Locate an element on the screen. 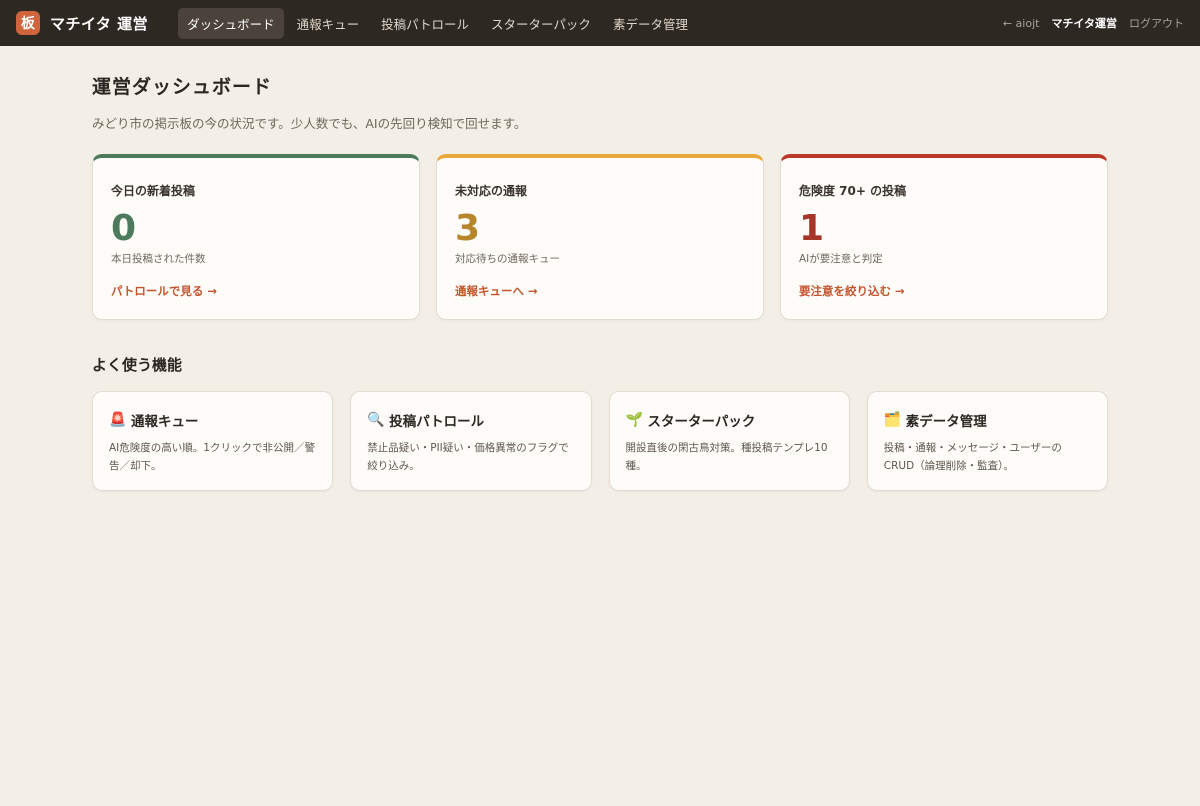 This screenshot has height=806, width=1200. stat-label: 未対応の通報 is located at coordinates (491, 191).